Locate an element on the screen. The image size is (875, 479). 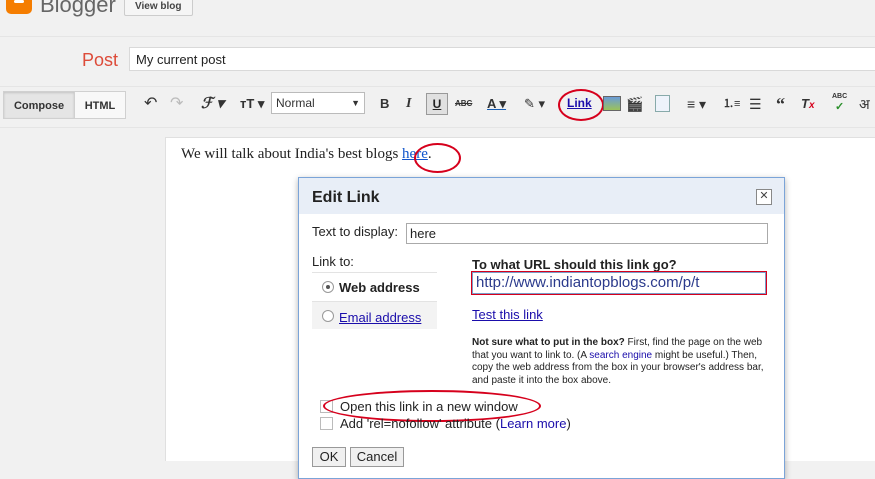
url-prompt: To what URL should this link go? is located at coordinates (574, 264).